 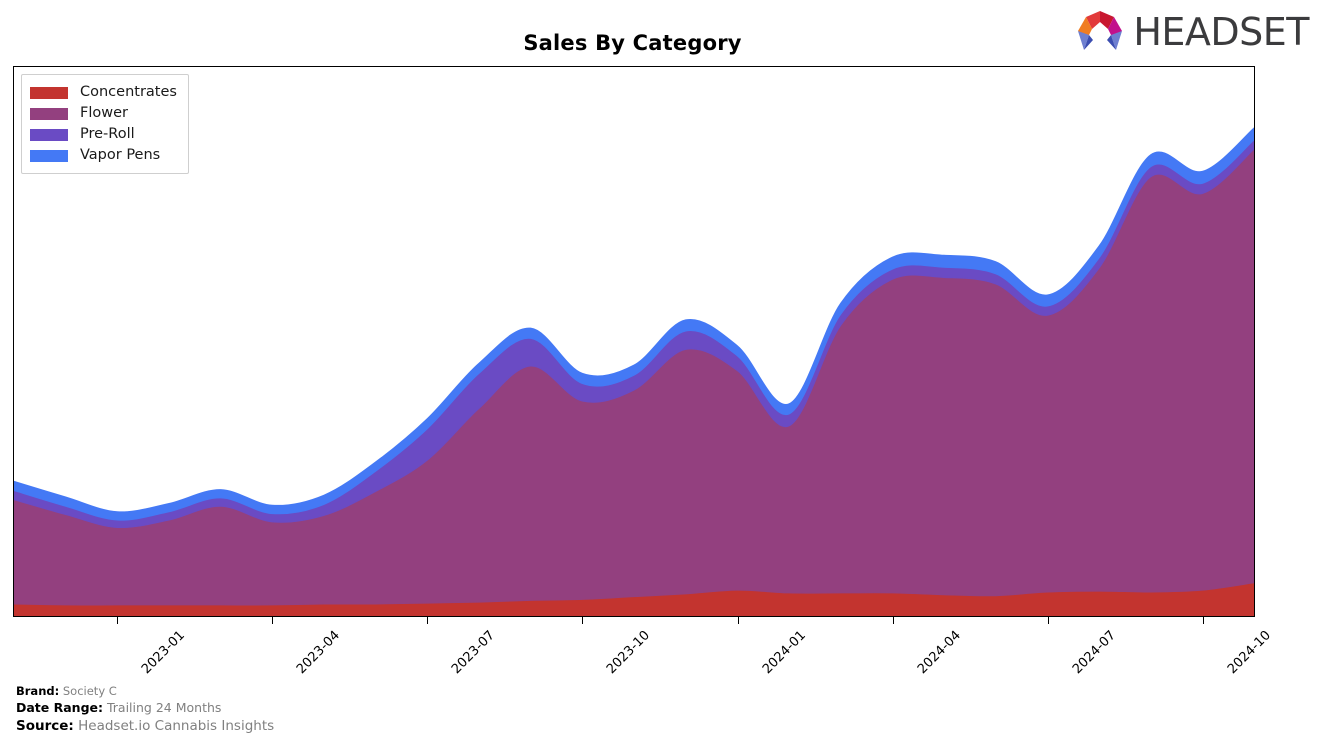 What do you see at coordinates (163, 653) in the screenshot?
I see `x-axis-tick-label: 2023-01` at bounding box center [163, 653].